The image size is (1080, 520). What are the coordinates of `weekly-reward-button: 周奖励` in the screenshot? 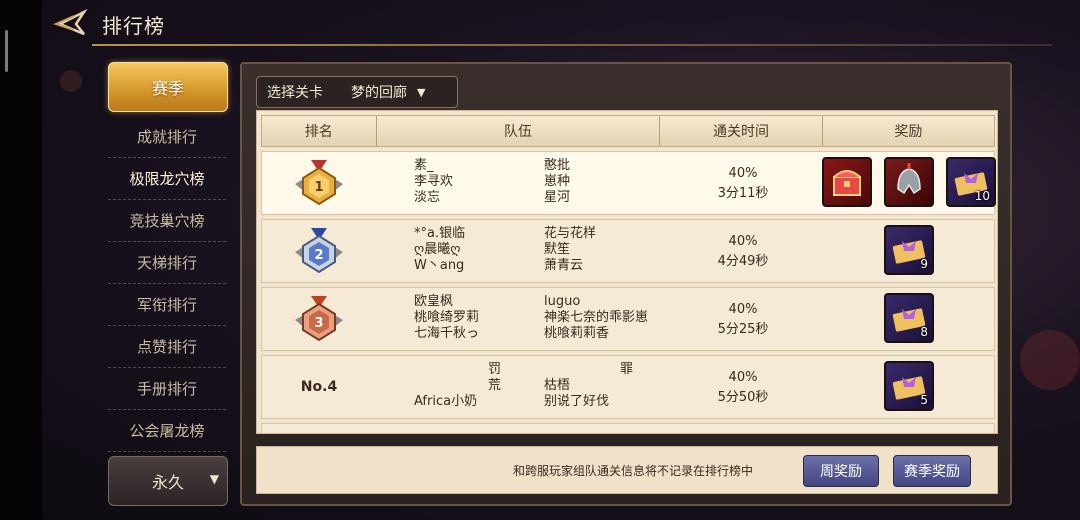 It's located at (841, 471).